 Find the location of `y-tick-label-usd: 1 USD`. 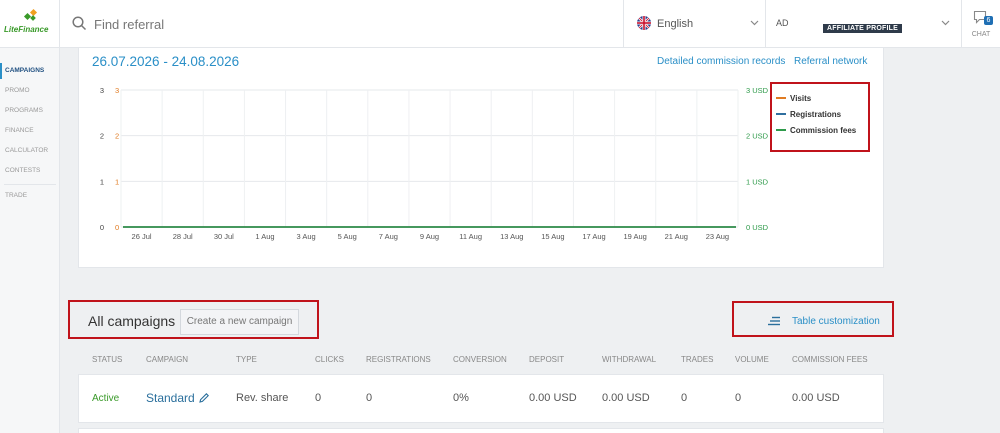

y-tick-label-usd: 1 USD is located at coordinates (757, 181).